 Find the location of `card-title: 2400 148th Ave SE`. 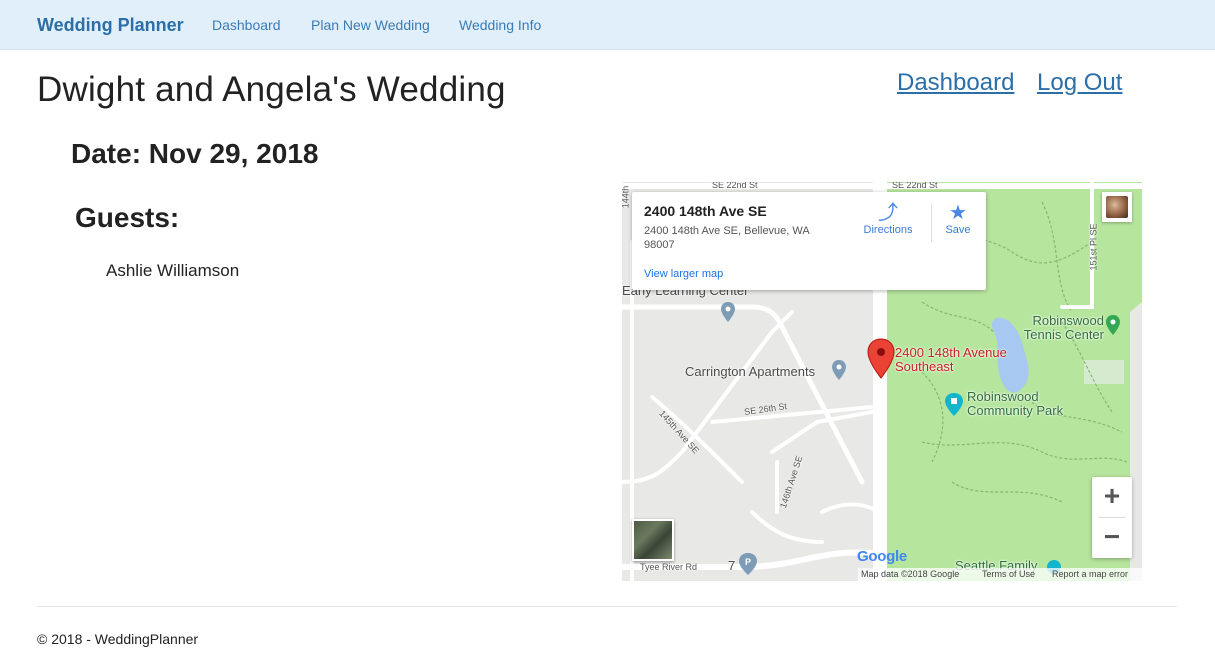

card-title: 2400 148th Ave SE is located at coordinates (705, 211).